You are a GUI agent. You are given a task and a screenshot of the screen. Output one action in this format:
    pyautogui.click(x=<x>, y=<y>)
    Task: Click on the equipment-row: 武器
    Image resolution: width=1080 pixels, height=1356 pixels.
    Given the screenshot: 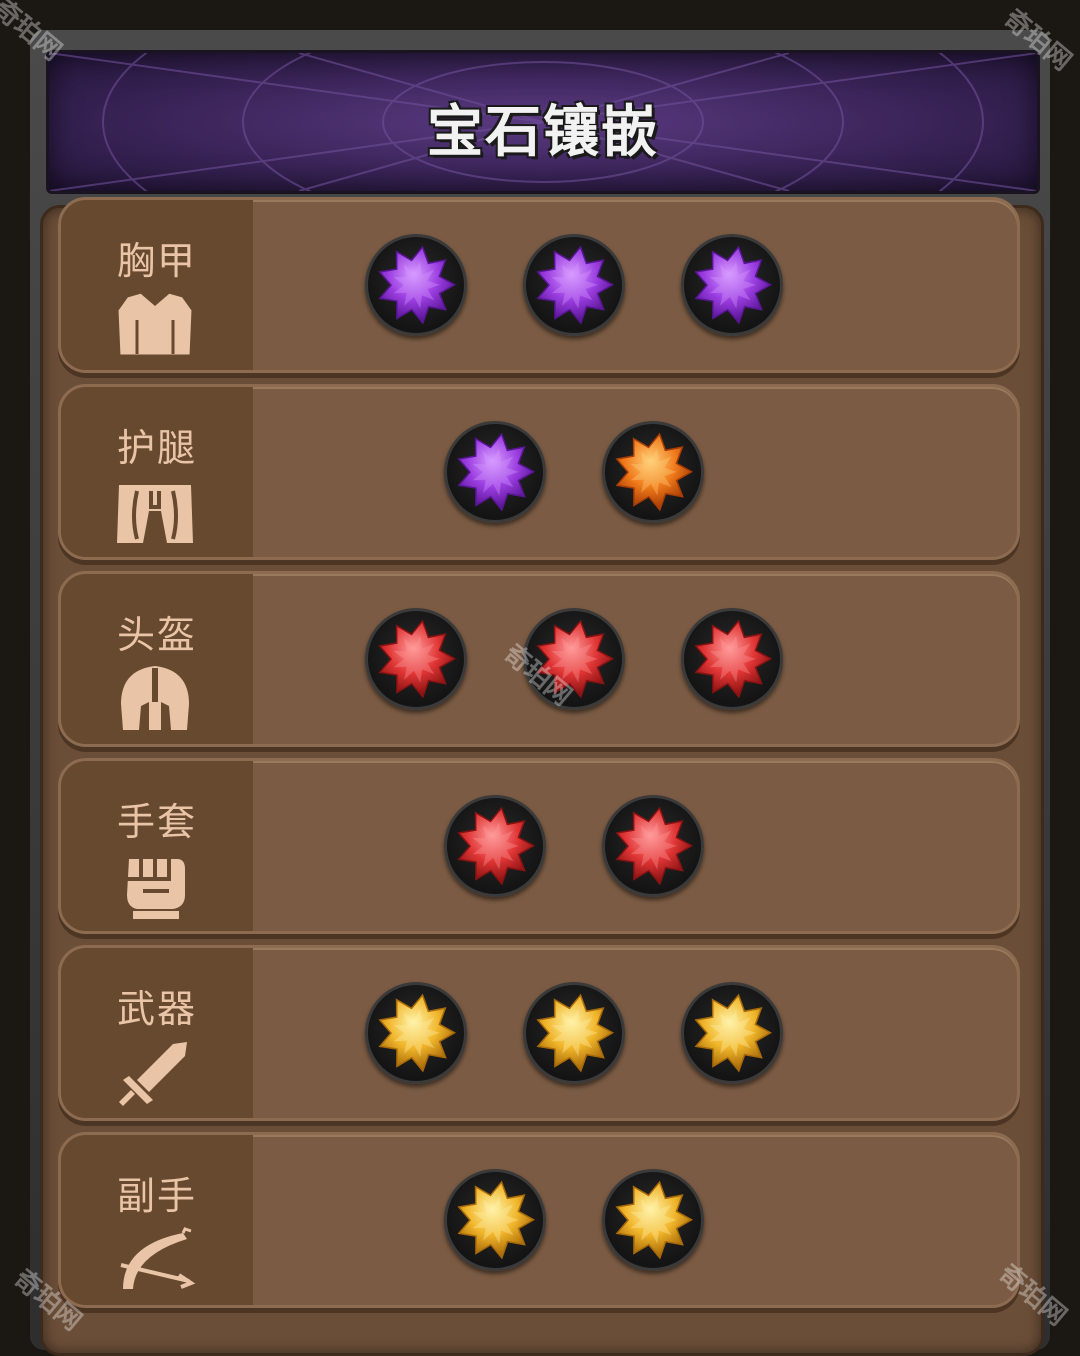 What is the action you would take?
    pyautogui.click(x=539, y=1033)
    